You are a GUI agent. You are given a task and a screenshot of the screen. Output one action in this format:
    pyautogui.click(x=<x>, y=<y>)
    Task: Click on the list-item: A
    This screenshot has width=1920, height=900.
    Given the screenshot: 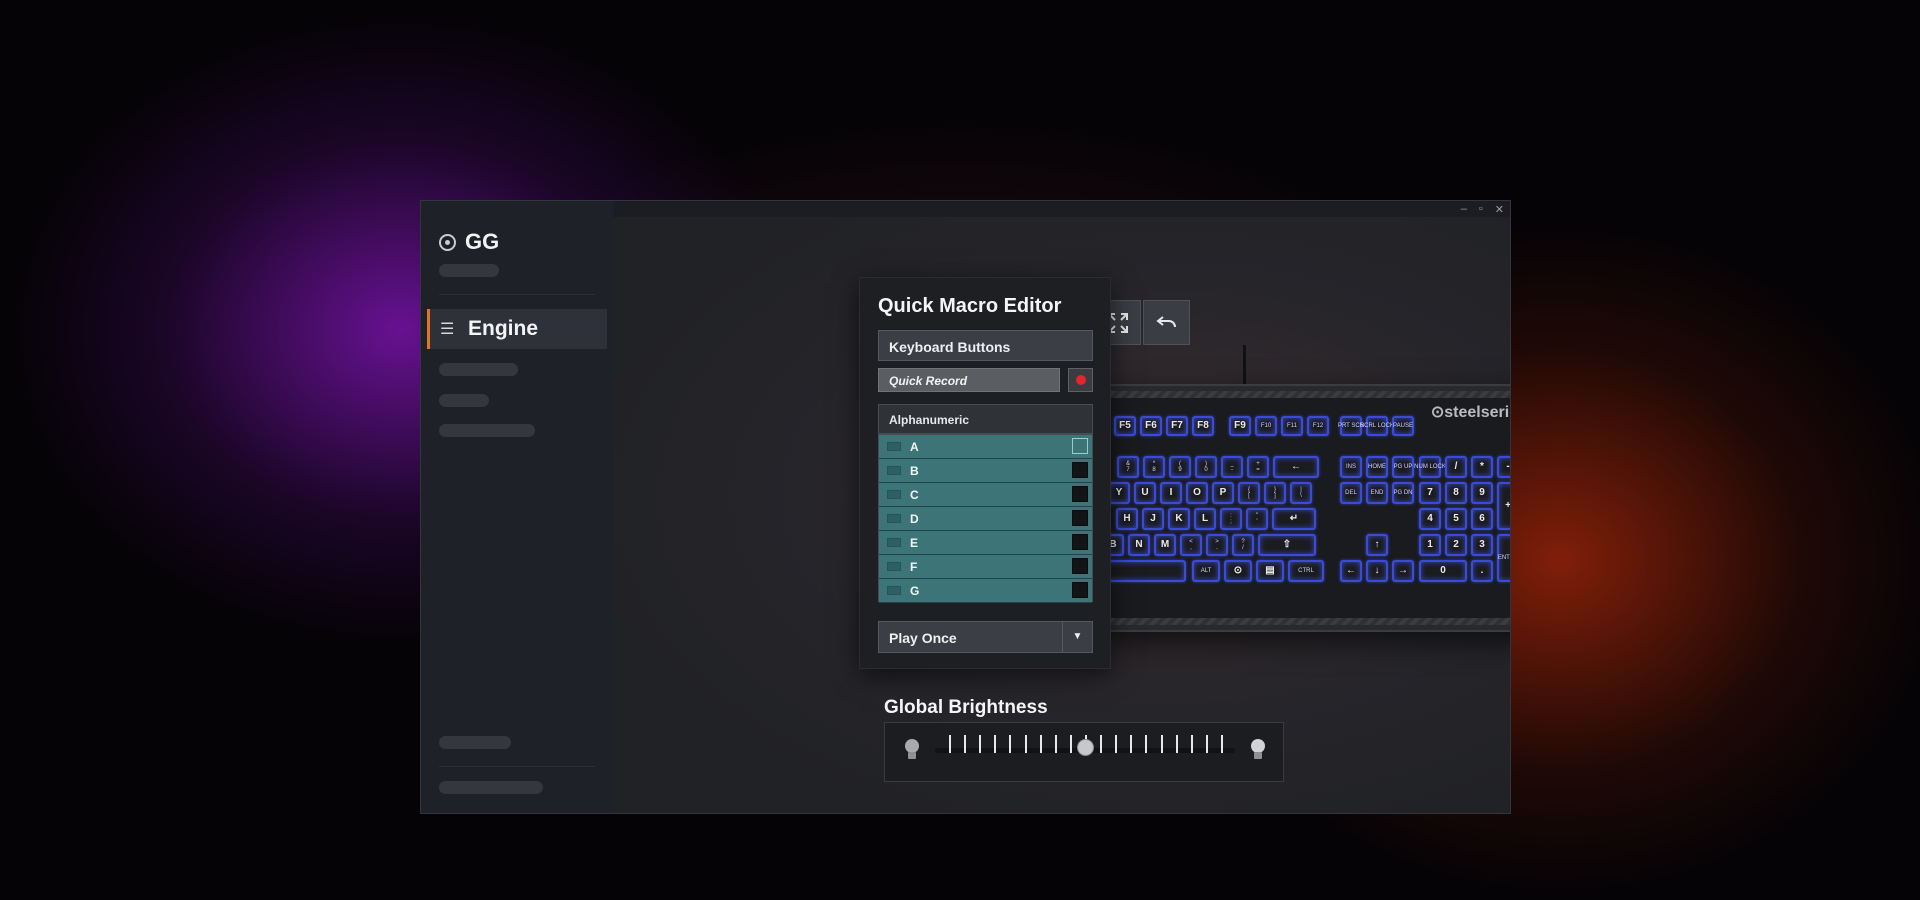 What is the action you would take?
    pyautogui.click(x=985, y=447)
    